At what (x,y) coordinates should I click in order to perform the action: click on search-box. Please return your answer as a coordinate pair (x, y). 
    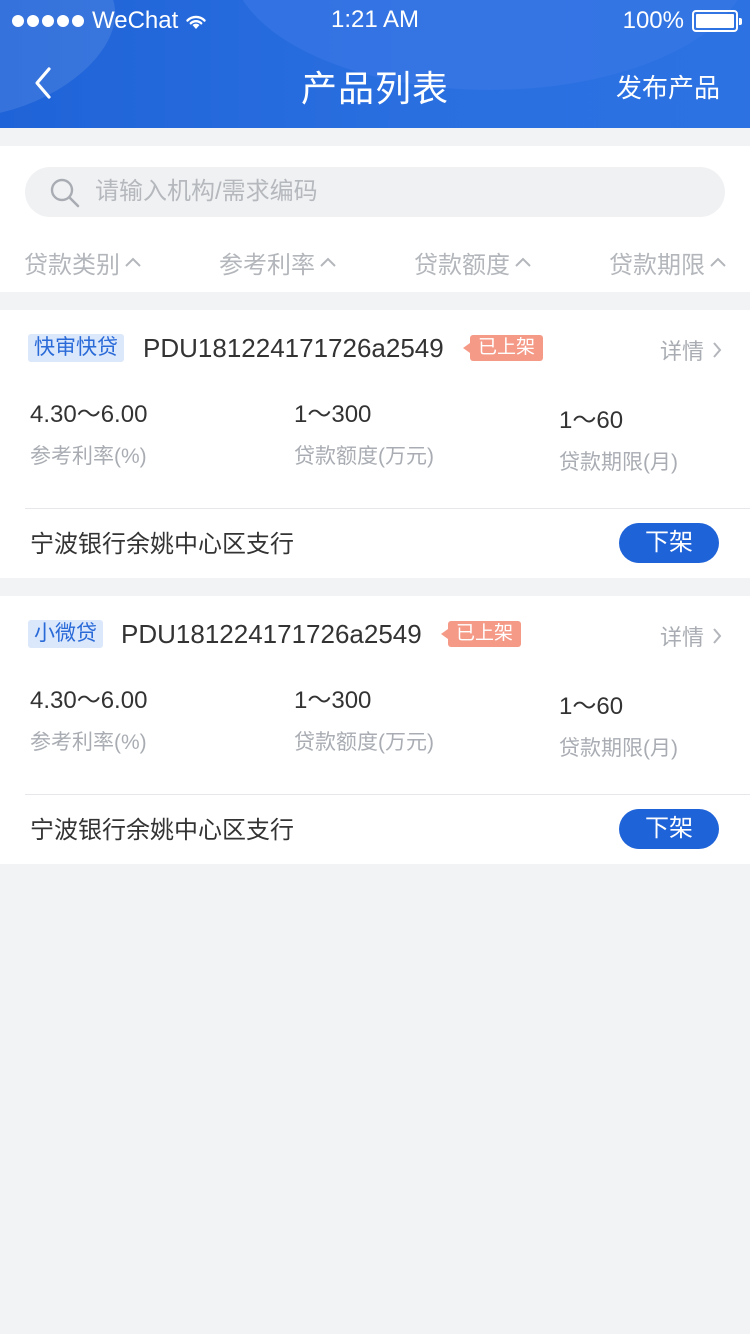
    Looking at the image, I should click on (375, 192).